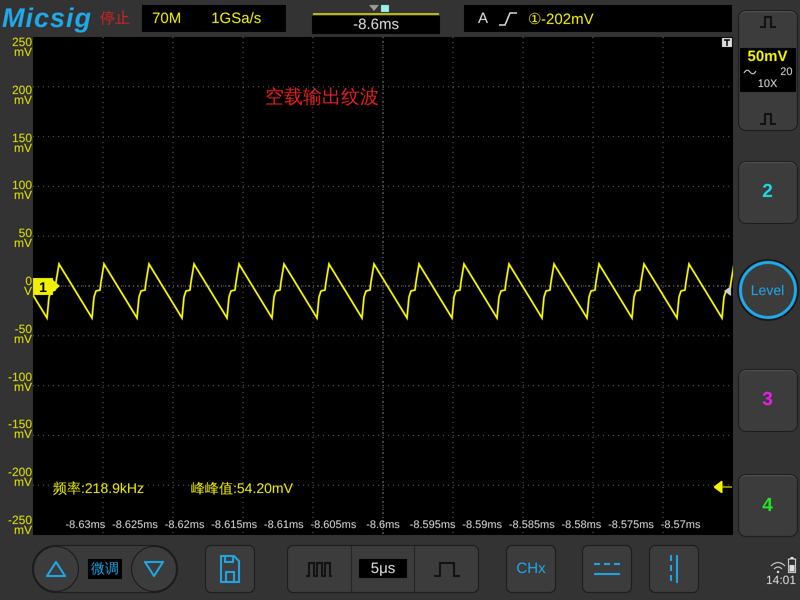 The width and height of the screenshot is (800, 600). What do you see at coordinates (22, 94) in the screenshot?
I see `y-axis-label: 200 mV` at bounding box center [22, 94].